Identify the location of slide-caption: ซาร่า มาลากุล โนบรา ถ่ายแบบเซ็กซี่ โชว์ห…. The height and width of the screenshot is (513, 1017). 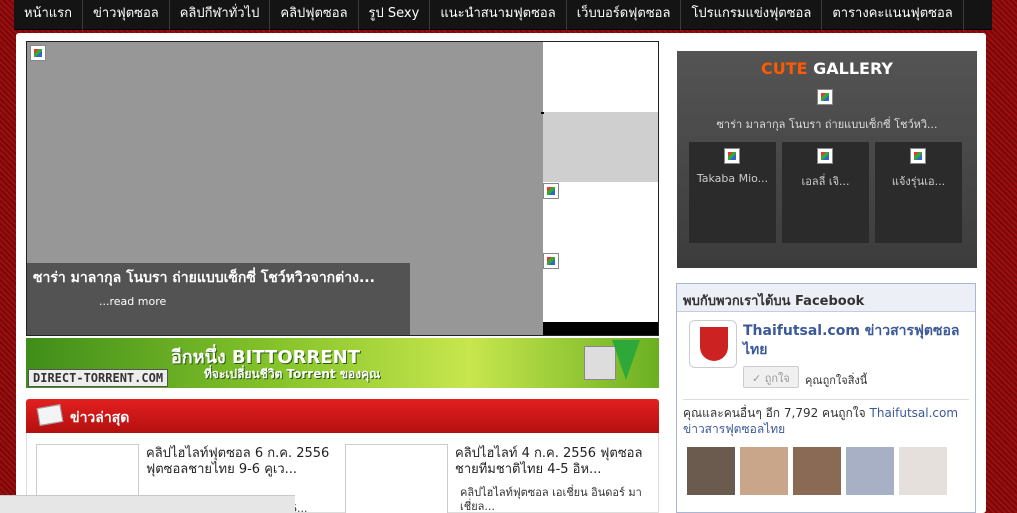
(218, 299).